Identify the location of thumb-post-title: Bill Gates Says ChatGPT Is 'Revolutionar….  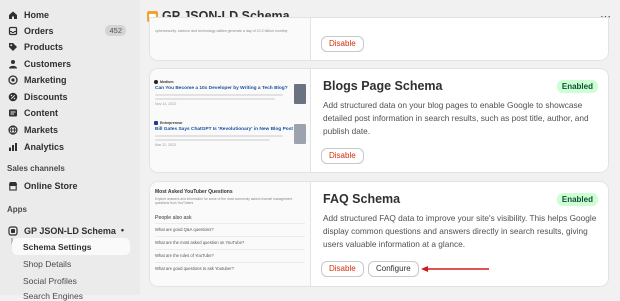
(224, 129).